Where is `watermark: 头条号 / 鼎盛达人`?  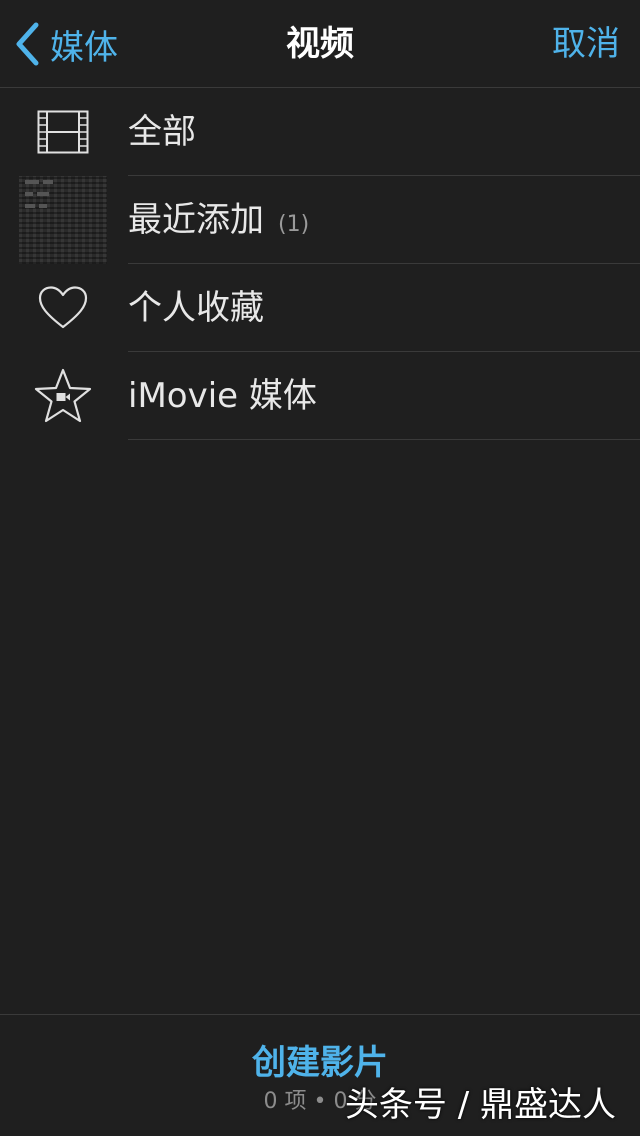
watermark: 头条号 / 鼎盛达人 is located at coordinates (480, 1105).